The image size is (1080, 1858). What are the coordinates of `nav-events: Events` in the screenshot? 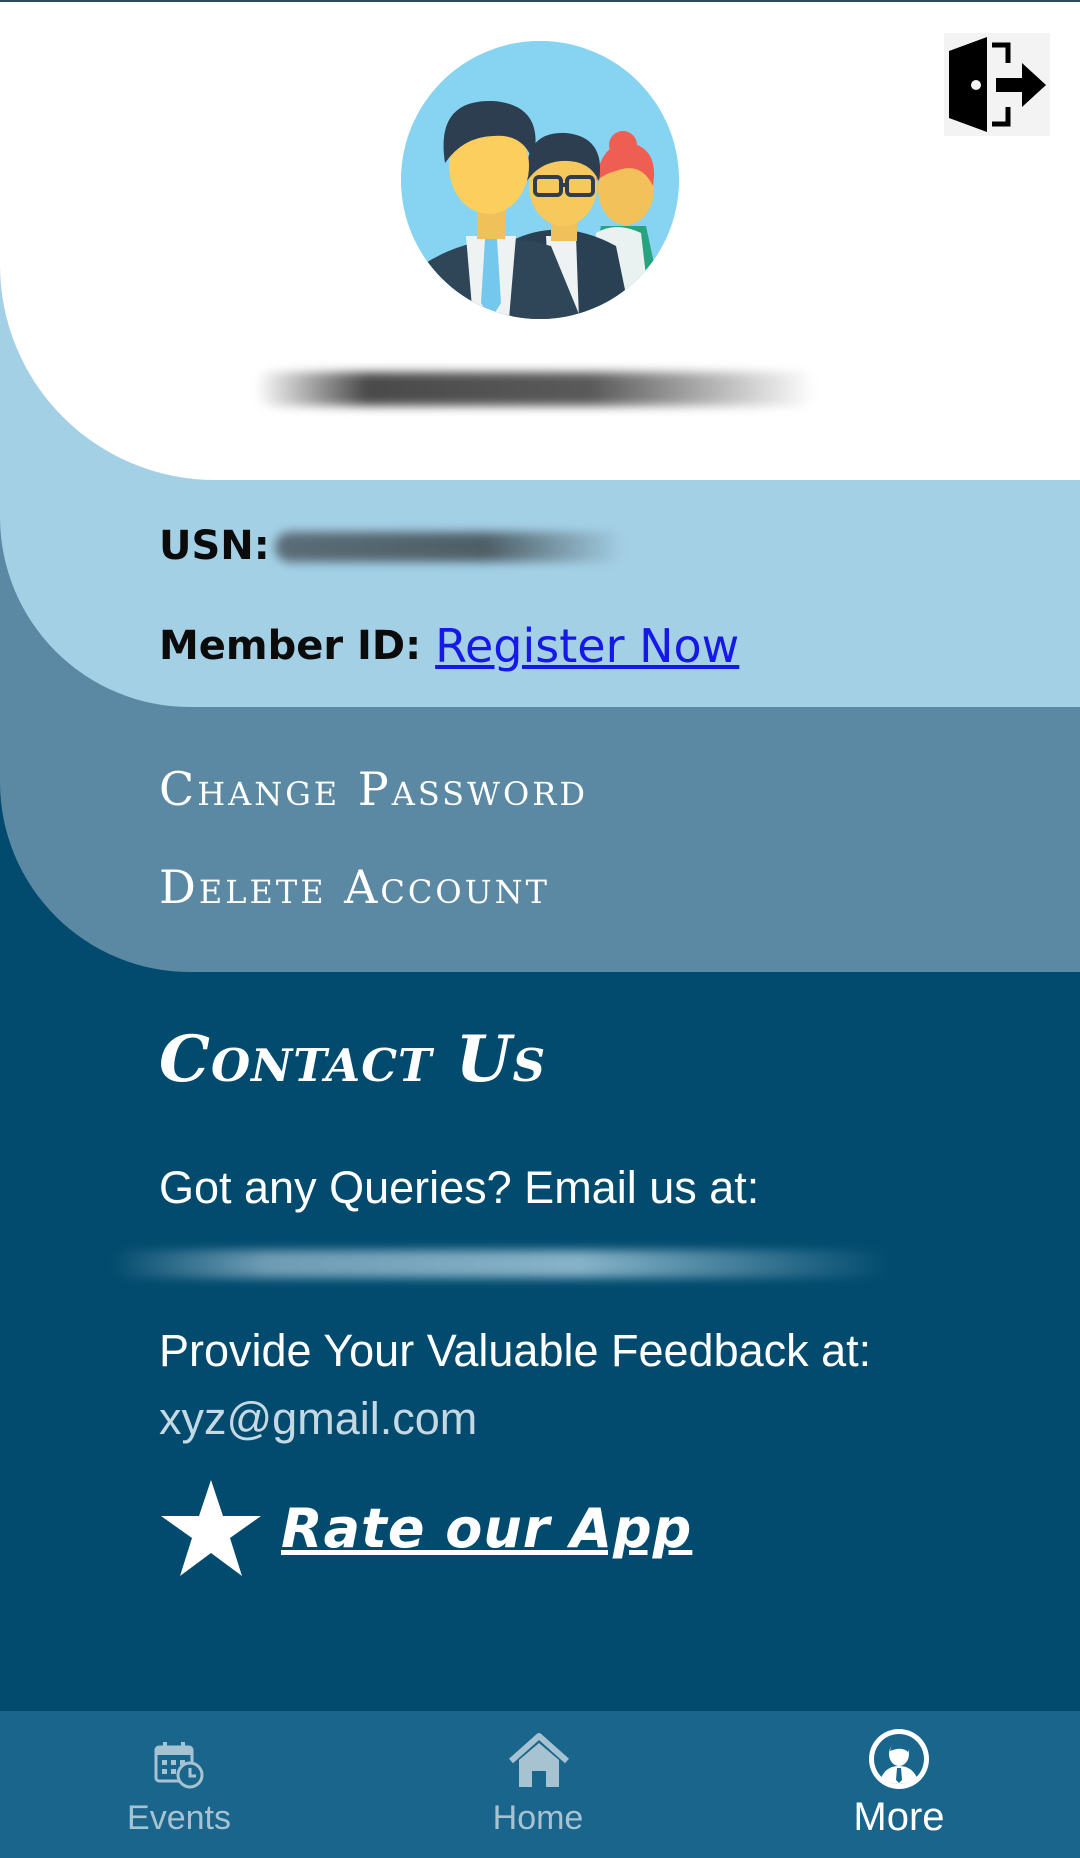 It's located at (179, 1784).